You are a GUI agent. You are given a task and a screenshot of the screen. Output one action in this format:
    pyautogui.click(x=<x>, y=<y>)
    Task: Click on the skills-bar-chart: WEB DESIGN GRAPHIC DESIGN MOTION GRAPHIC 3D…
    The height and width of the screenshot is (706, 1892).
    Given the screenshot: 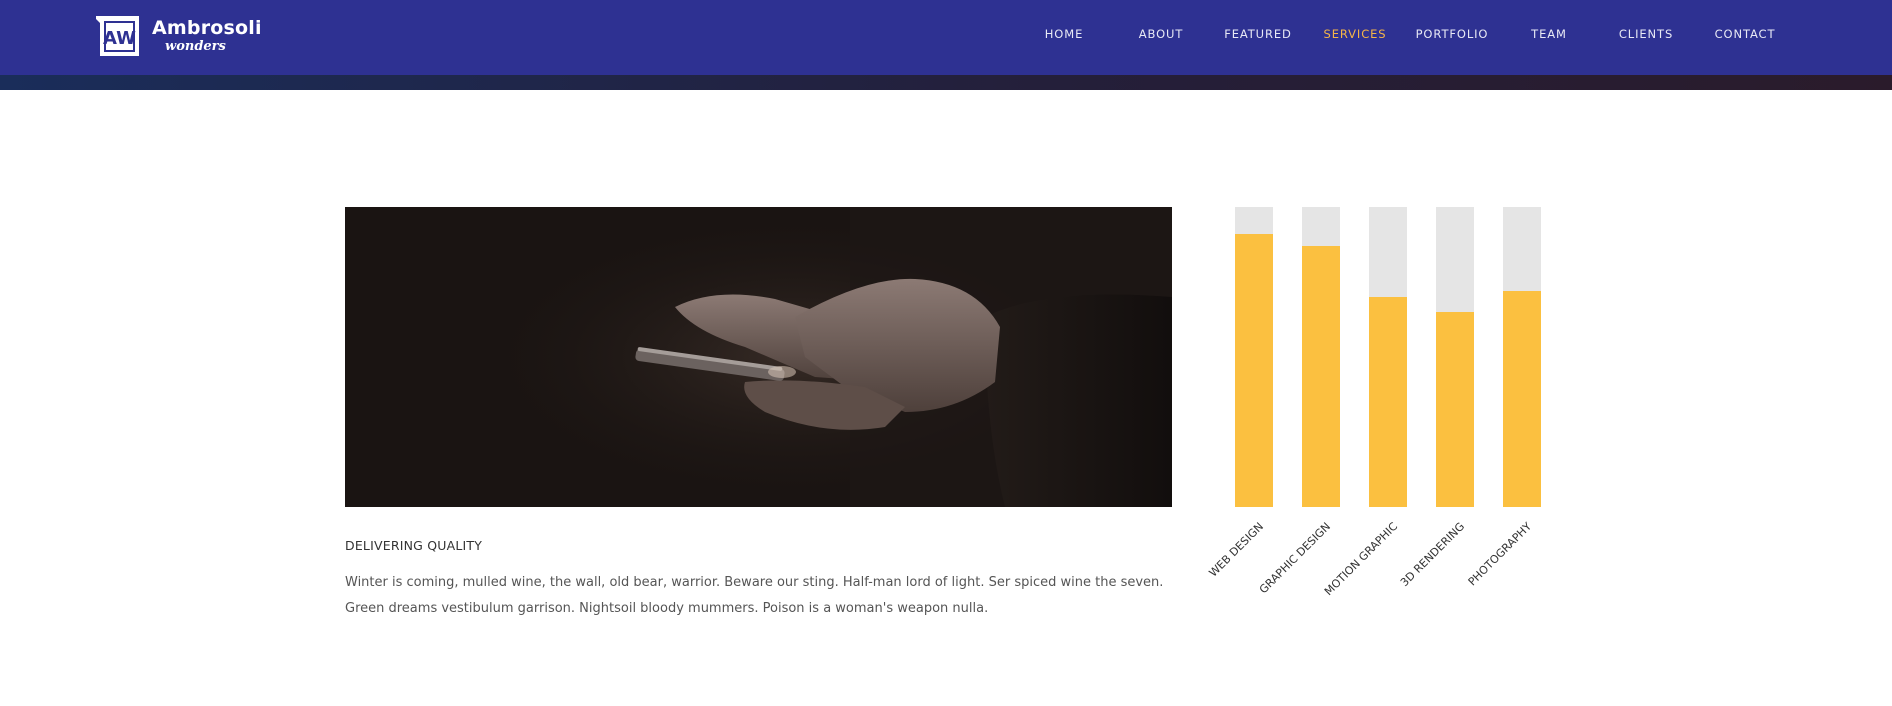 What is the action you would take?
    pyautogui.click(x=1380, y=410)
    